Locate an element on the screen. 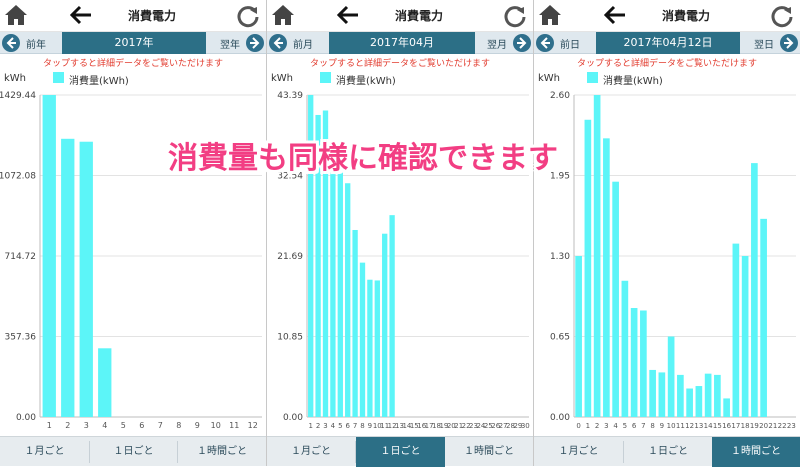  x-tick-label: 9 is located at coordinates (662, 426).